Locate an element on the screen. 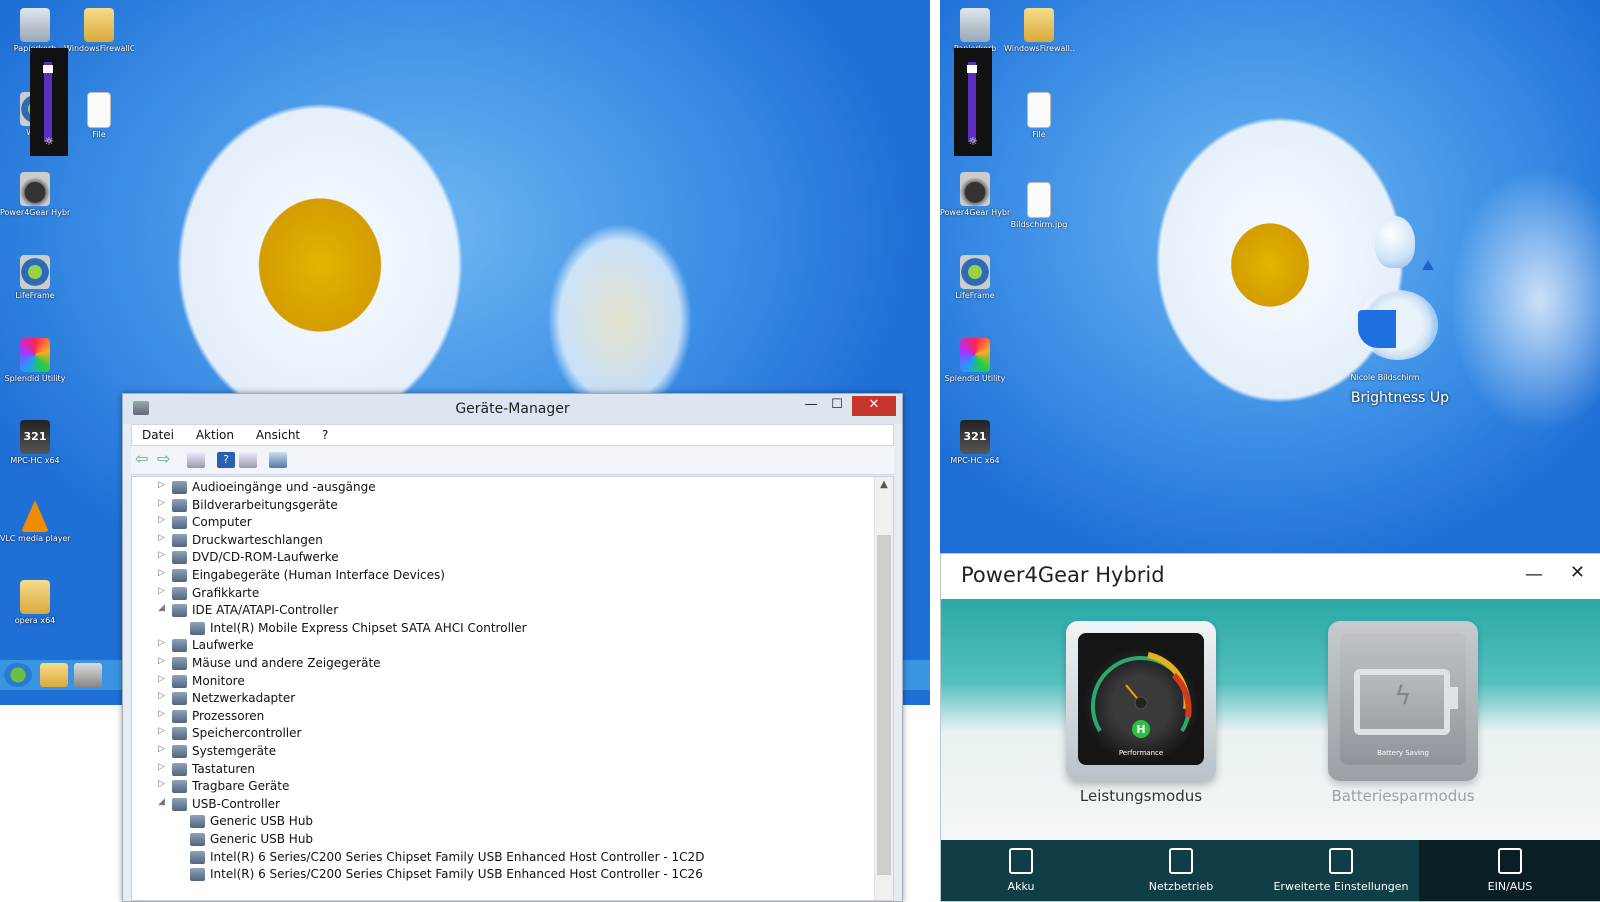 The height and width of the screenshot is (902, 1600). app-taskbar-icon is located at coordinates (88, 675).